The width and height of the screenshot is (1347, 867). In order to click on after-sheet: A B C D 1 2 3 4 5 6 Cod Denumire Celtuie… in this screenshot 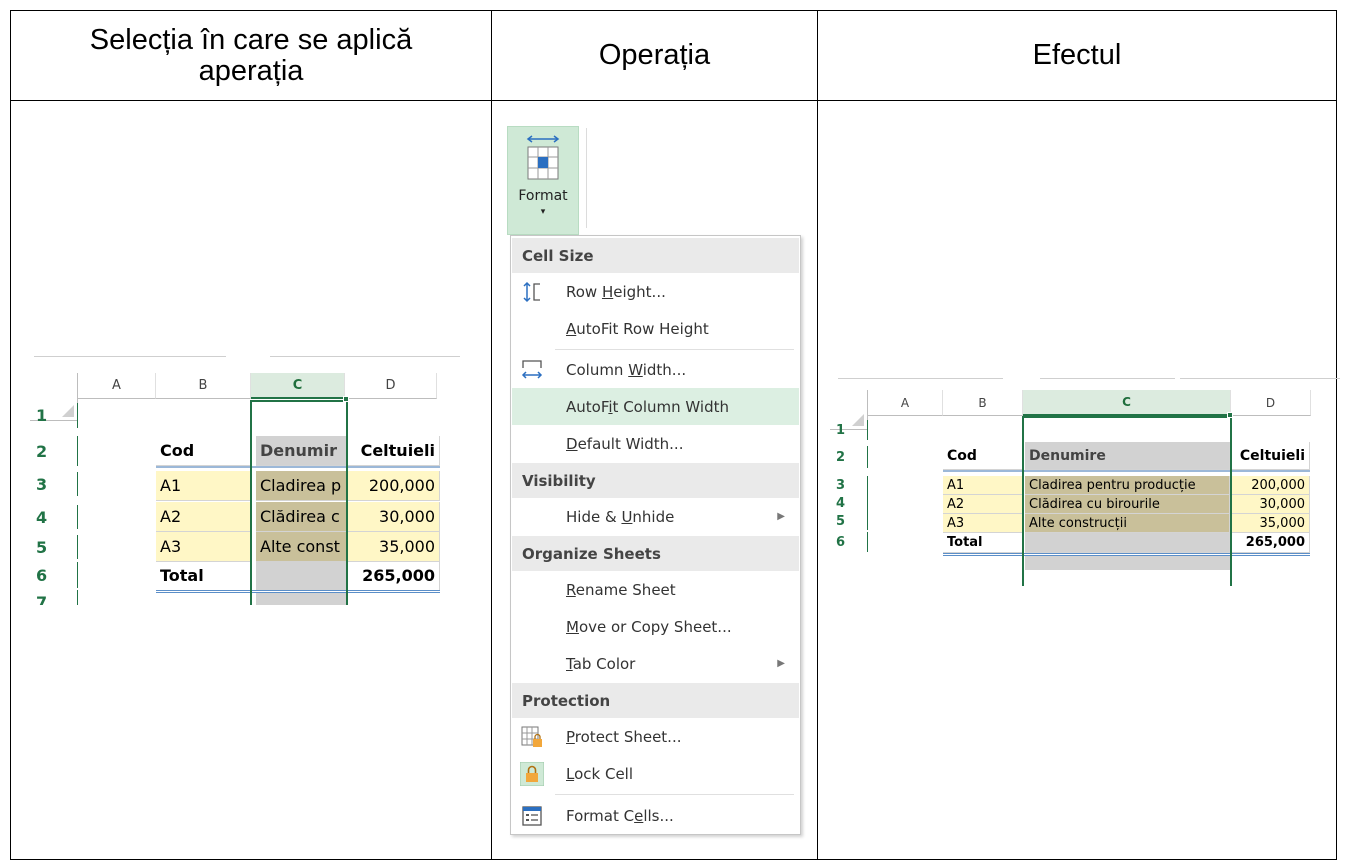, I will do `click(1087, 483)`.